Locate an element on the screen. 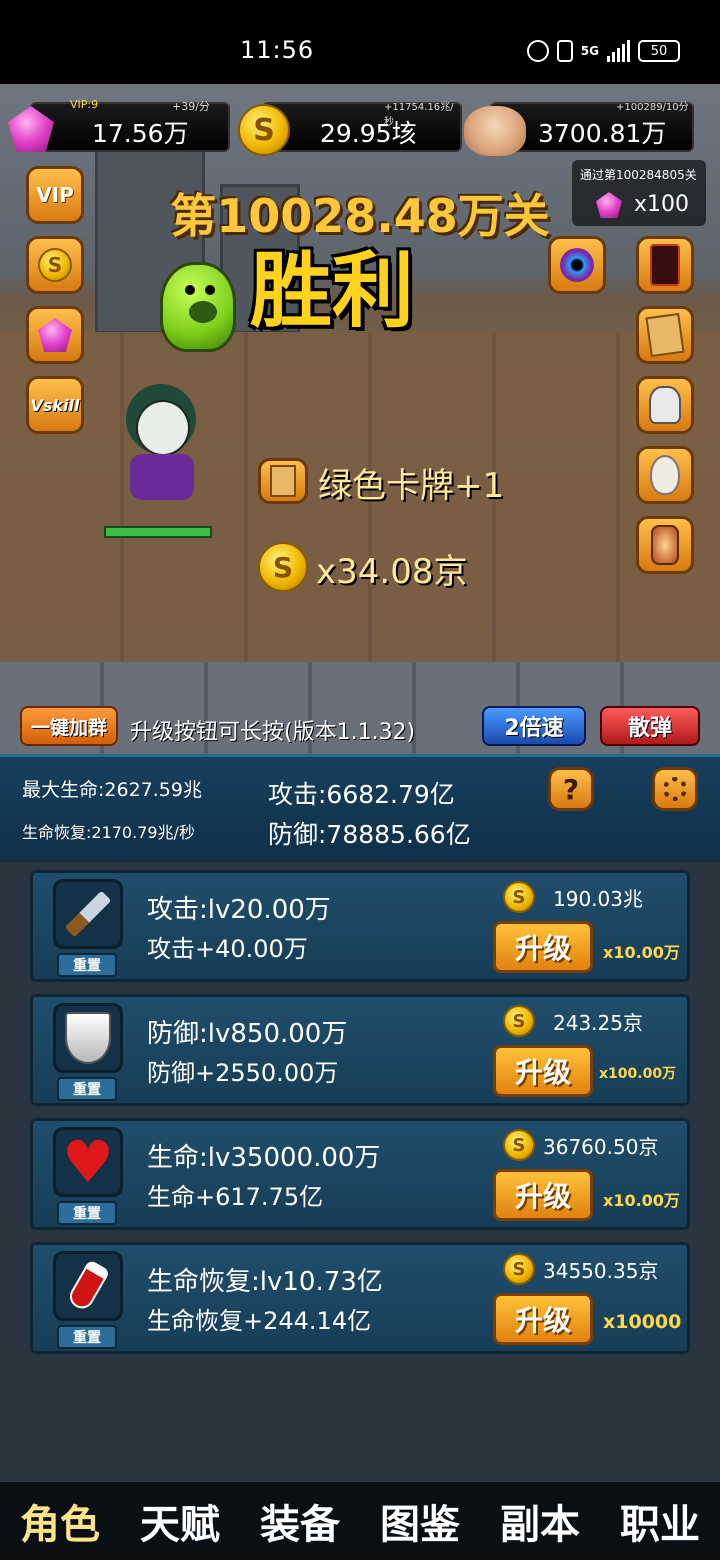 The height and width of the screenshot is (1560, 720). upgrade-level: 生命恢复:lv10.73亿 is located at coordinates (265, 1282).